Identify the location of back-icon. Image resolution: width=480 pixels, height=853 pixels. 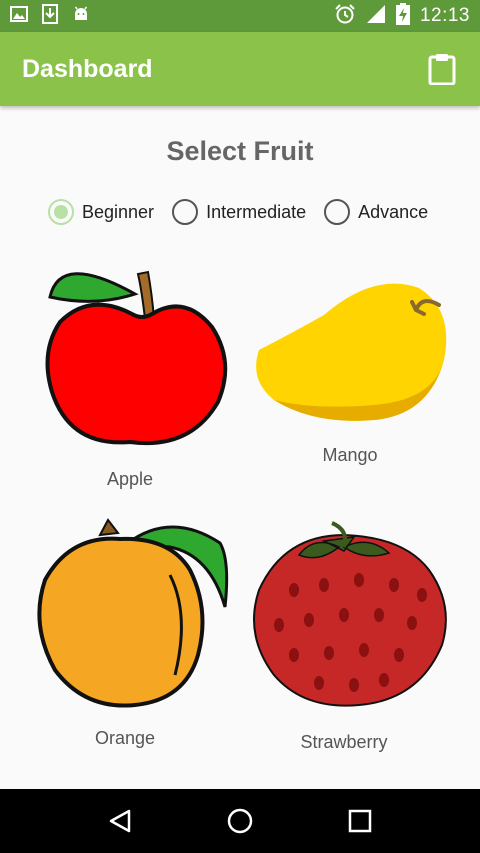
(120, 821).